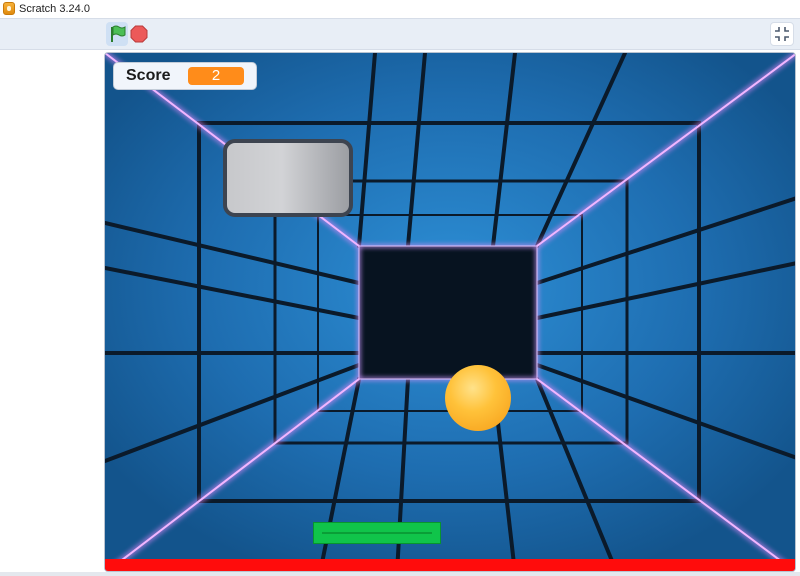  I want to click on unfullscreen-button, so click(782, 34).